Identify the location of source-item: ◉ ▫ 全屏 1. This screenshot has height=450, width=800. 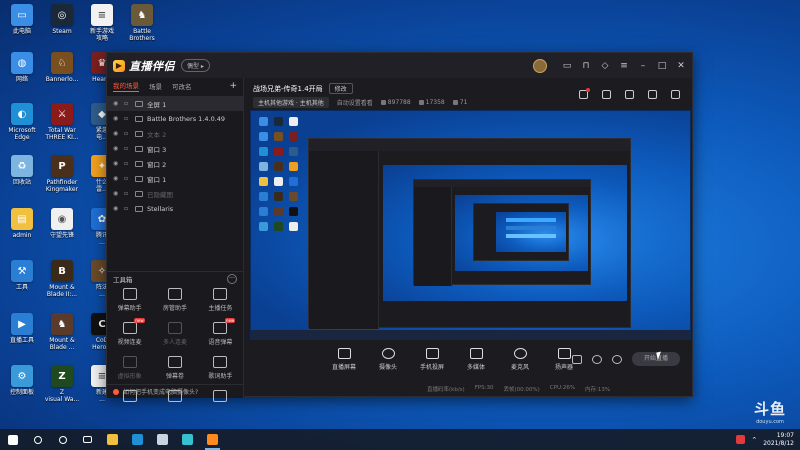
(175, 103).